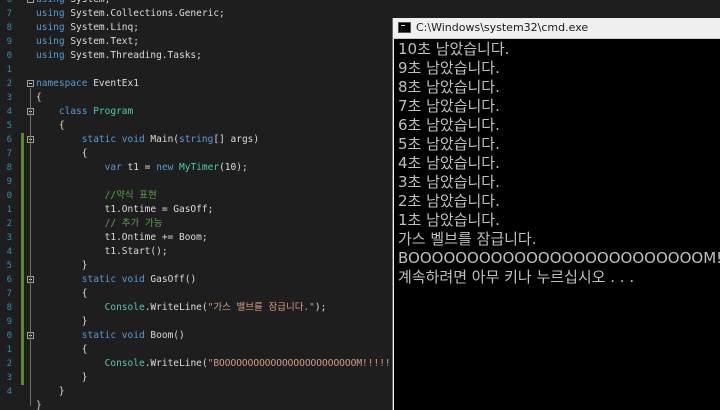 The width and height of the screenshot is (720, 410). Describe the element at coordinates (122, 237) in the screenshot. I see `code-line: t1.Ontime += Boom;` at that location.